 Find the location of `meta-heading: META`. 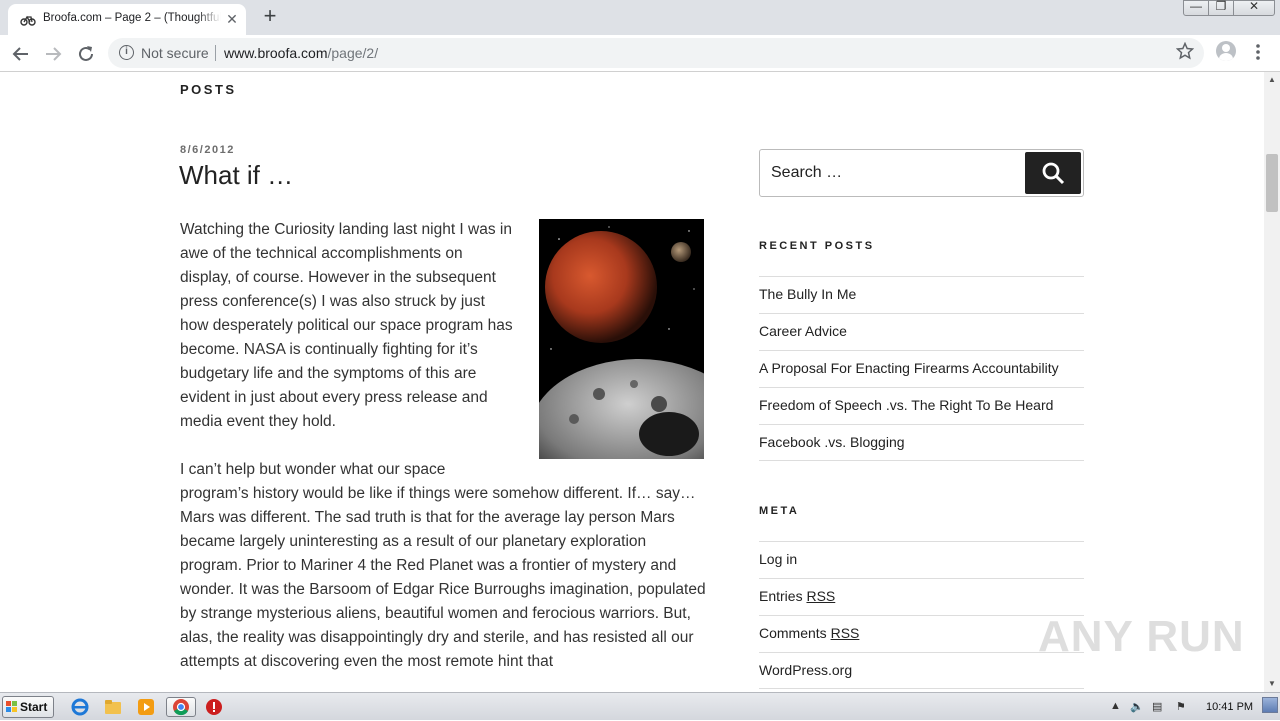

meta-heading: META is located at coordinates (779, 511).